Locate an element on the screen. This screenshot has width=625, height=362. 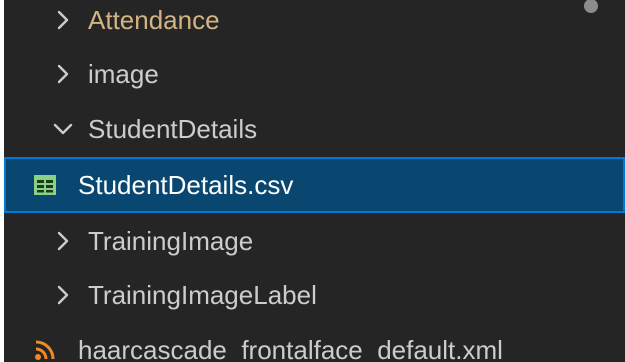
tree-item-attendance: Attendance is located at coordinates (314, 24).